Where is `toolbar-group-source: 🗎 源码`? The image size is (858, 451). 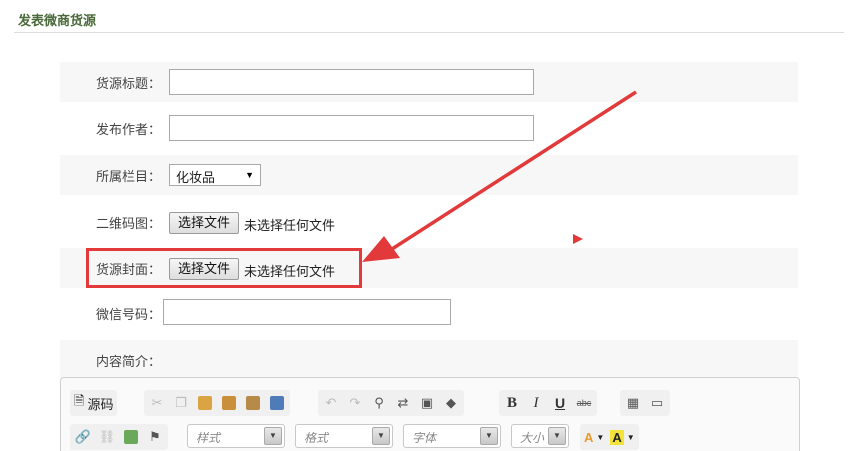 toolbar-group-source: 🗎 源码 is located at coordinates (94, 403).